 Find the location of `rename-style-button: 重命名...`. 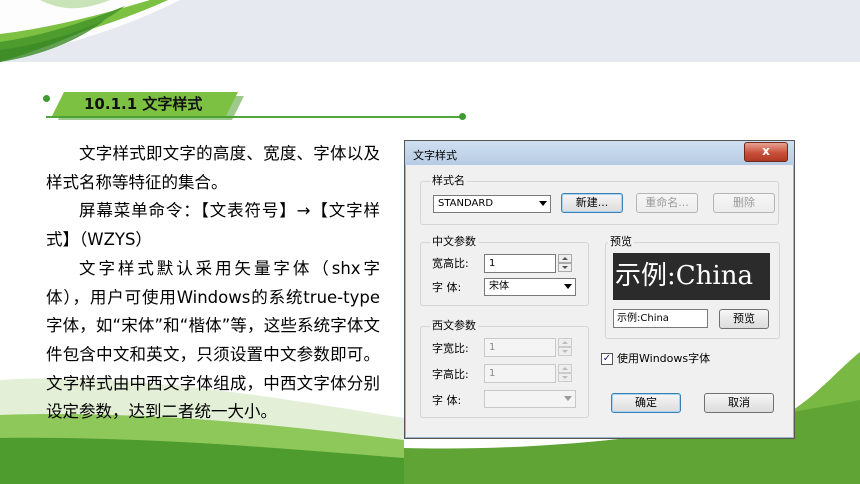

rename-style-button: 重命名... is located at coordinates (667, 203).